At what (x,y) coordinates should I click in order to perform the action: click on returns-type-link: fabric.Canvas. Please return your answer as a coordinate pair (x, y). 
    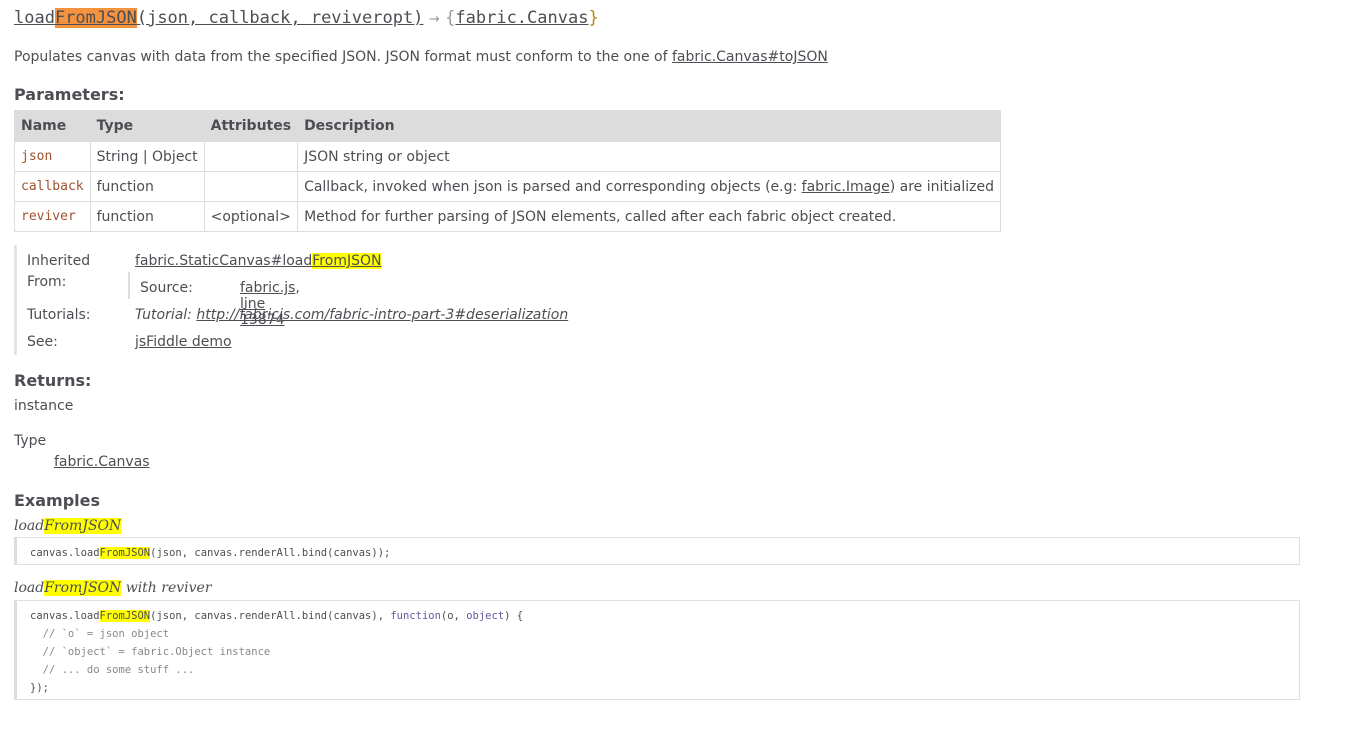
    Looking at the image, I should click on (102, 462).